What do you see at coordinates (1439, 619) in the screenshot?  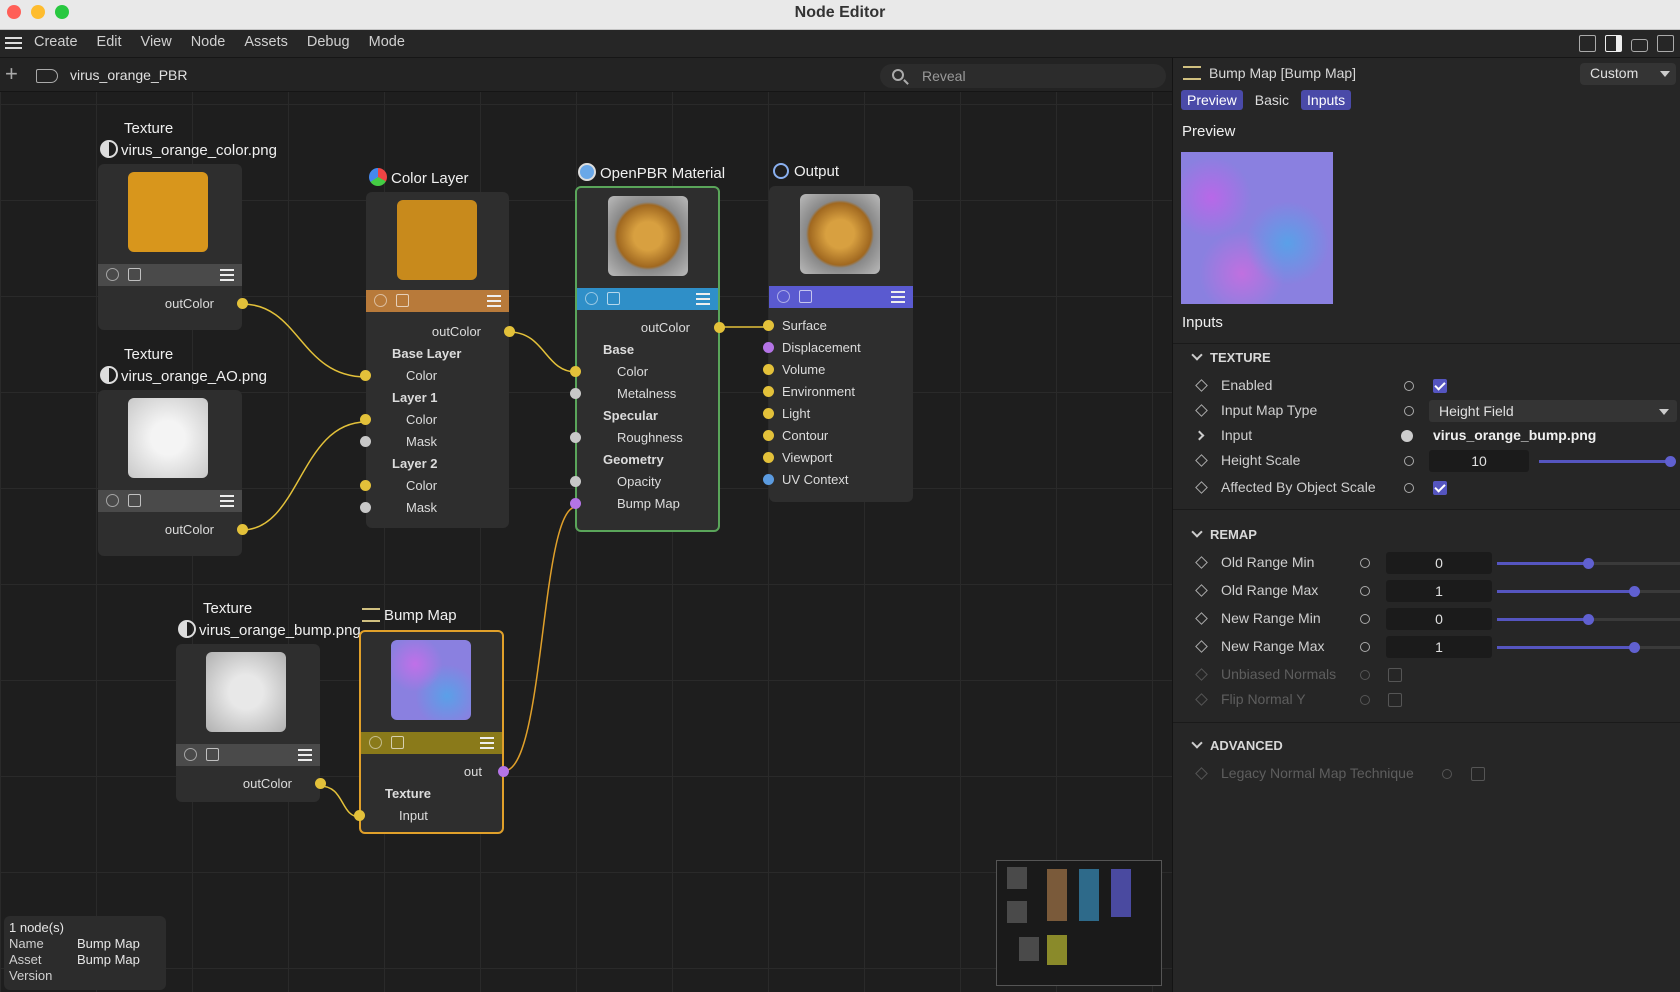 I see `new-range-min-field: 0` at bounding box center [1439, 619].